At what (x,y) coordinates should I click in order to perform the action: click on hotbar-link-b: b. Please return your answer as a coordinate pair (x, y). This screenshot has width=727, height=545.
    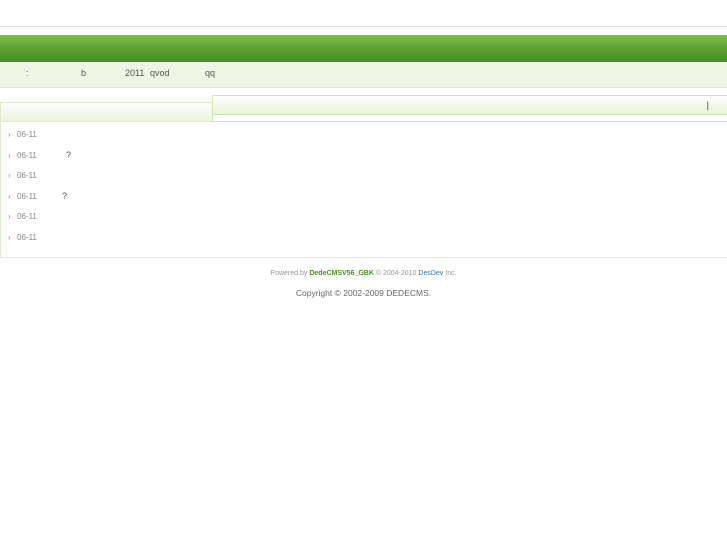
    Looking at the image, I should click on (83, 73).